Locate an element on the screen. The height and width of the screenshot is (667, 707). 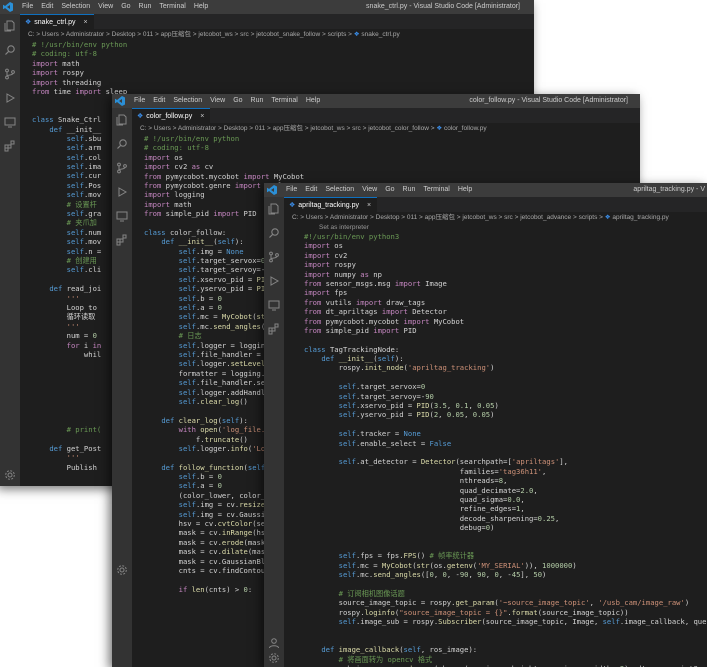
code-line: from dt_apriltags import Detector is located at coordinates (505, 311).